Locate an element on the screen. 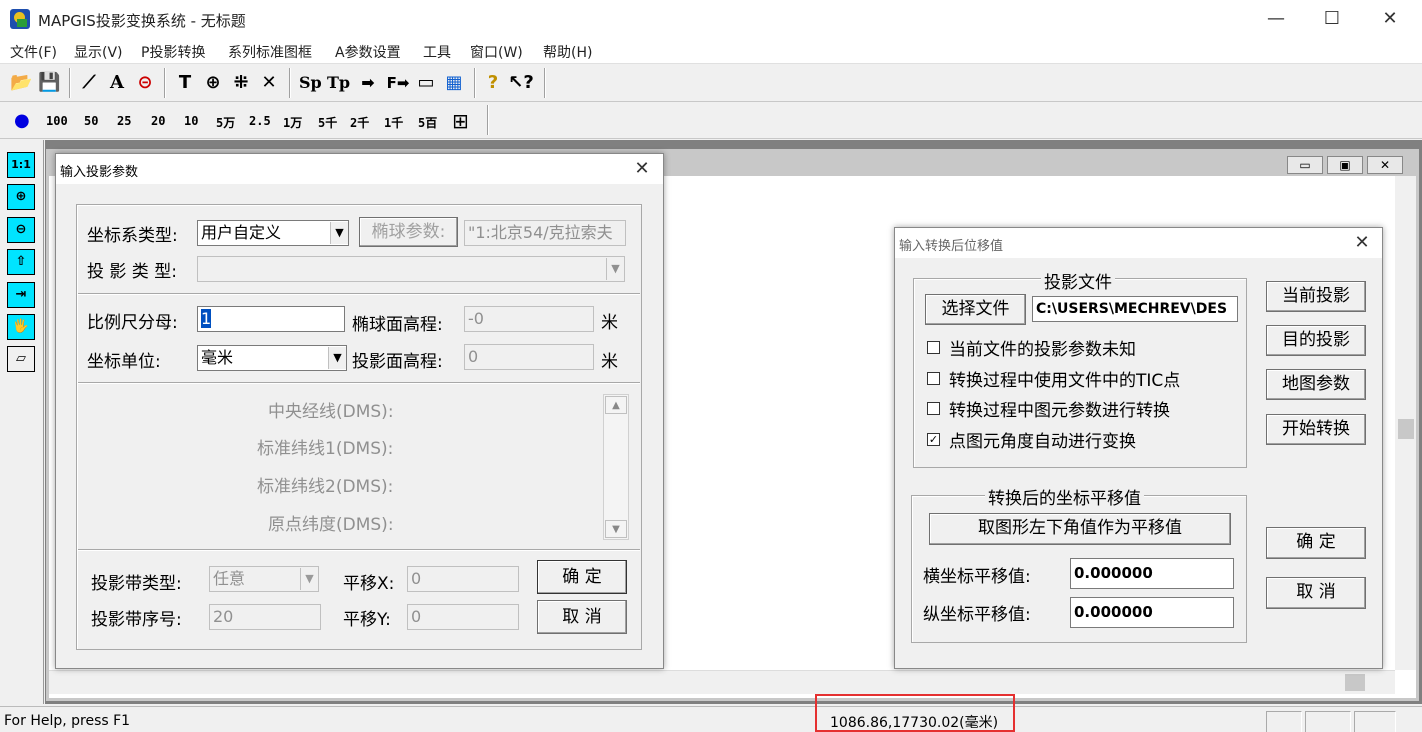 The image size is (1422, 732). maximize-button: ☐ is located at coordinates (1332, 19).